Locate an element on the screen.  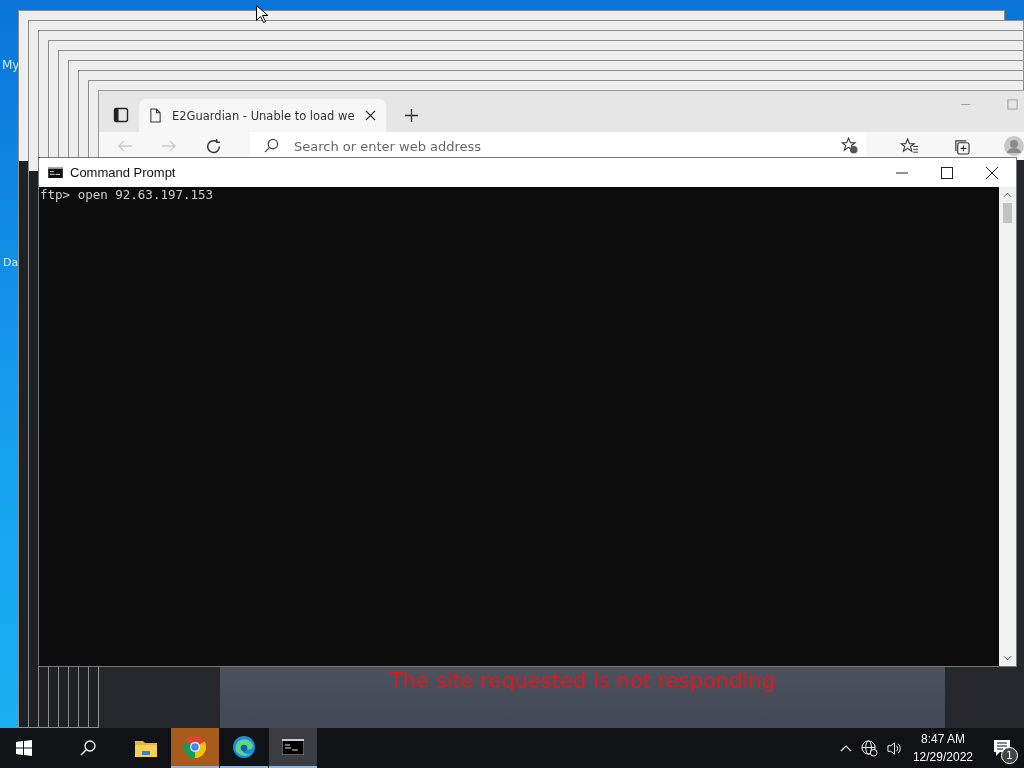
taskbar-app is located at coordinates (293, 748).